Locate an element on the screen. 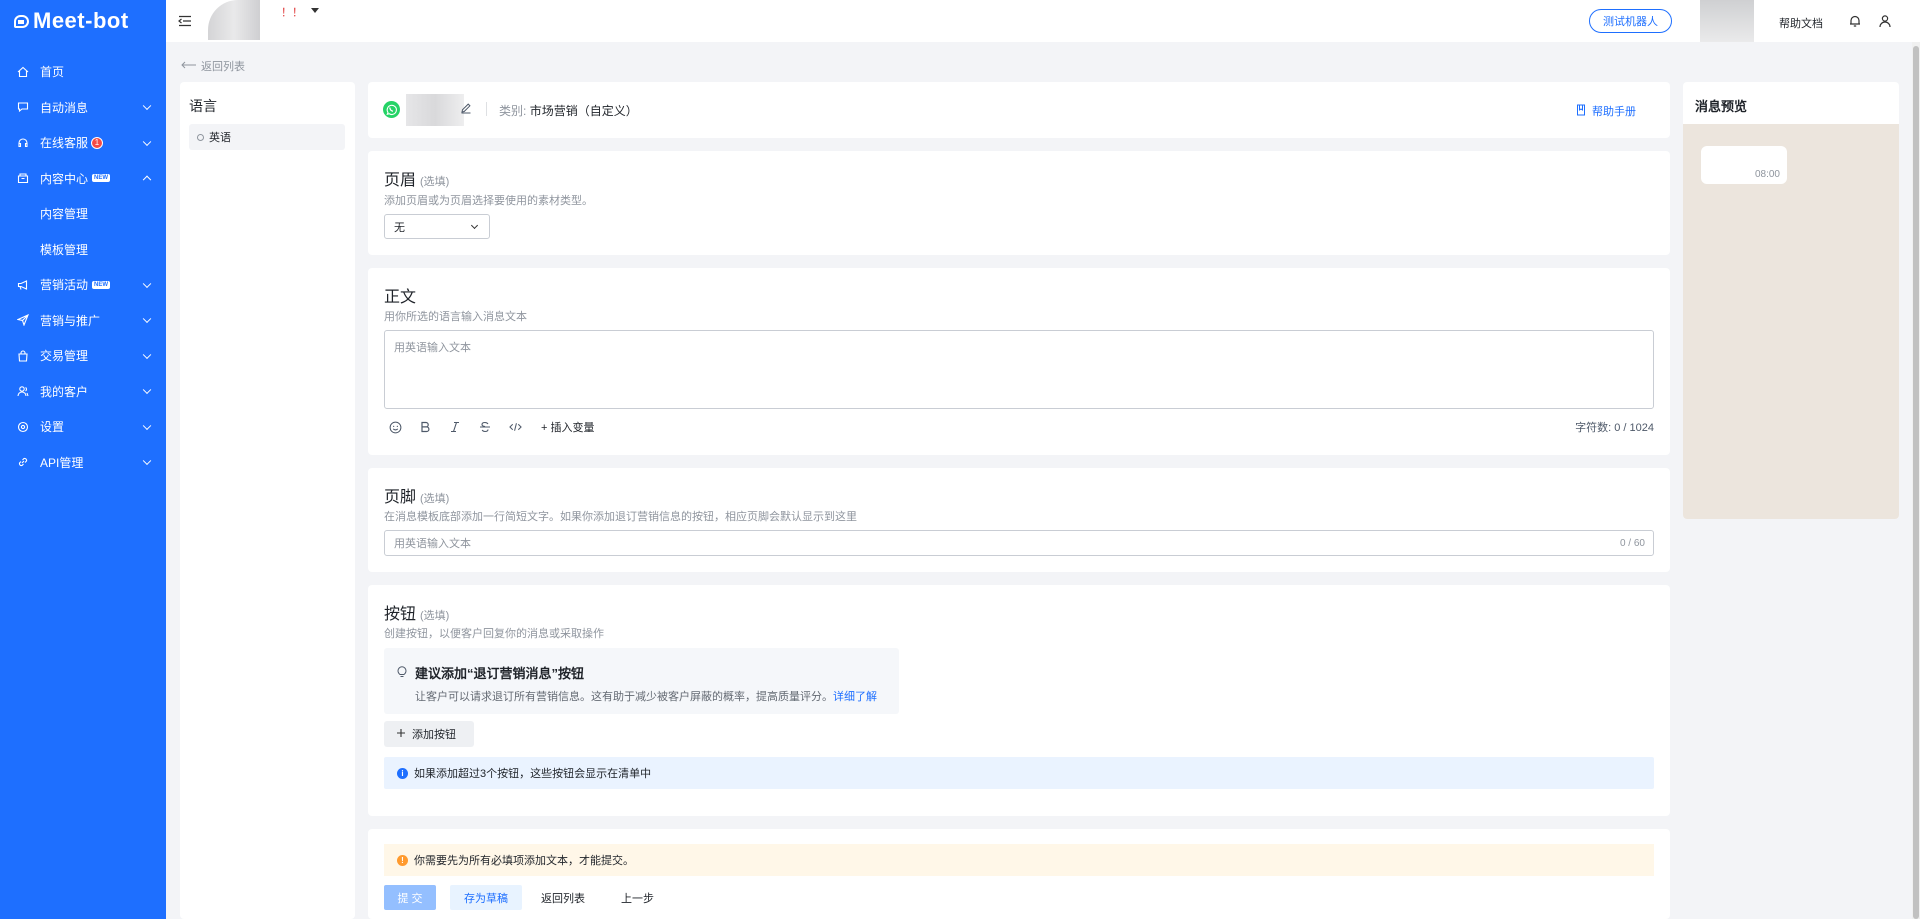 The image size is (1920, 919). submit-section-card: ! 你需要先为所有必填项添加文本，才能提交。 提 交 存为草稿 返回列表 上一步 is located at coordinates (1019, 874).